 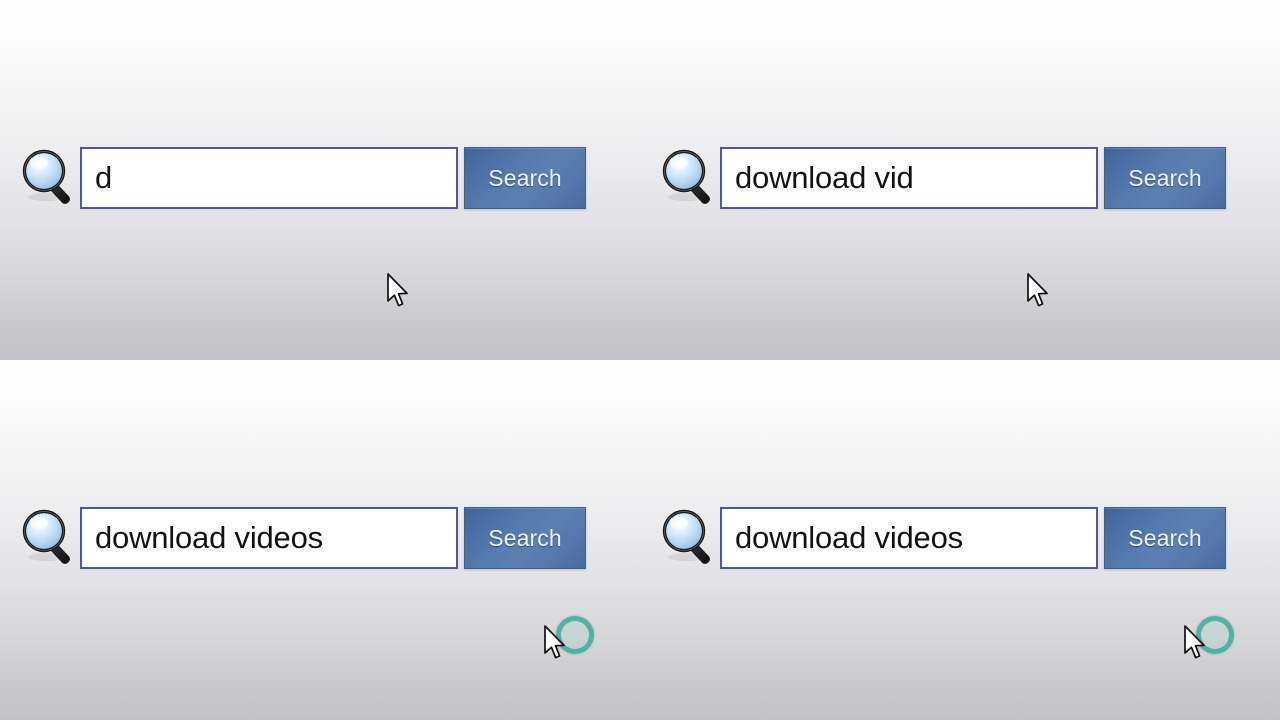 What do you see at coordinates (824, 177) in the screenshot?
I see `search-input-value: download vid` at bounding box center [824, 177].